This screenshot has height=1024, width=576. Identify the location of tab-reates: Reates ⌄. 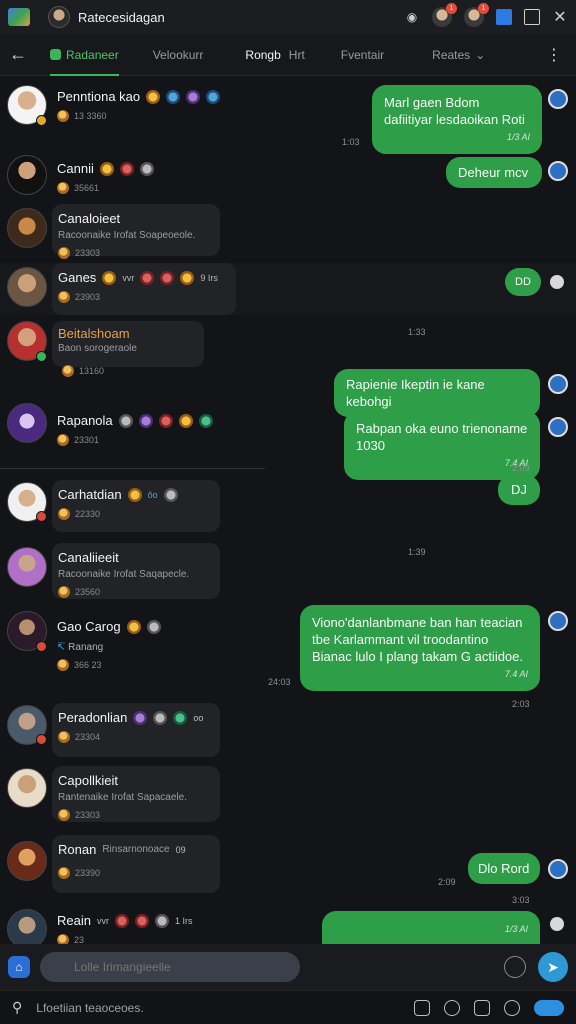
(458, 55).